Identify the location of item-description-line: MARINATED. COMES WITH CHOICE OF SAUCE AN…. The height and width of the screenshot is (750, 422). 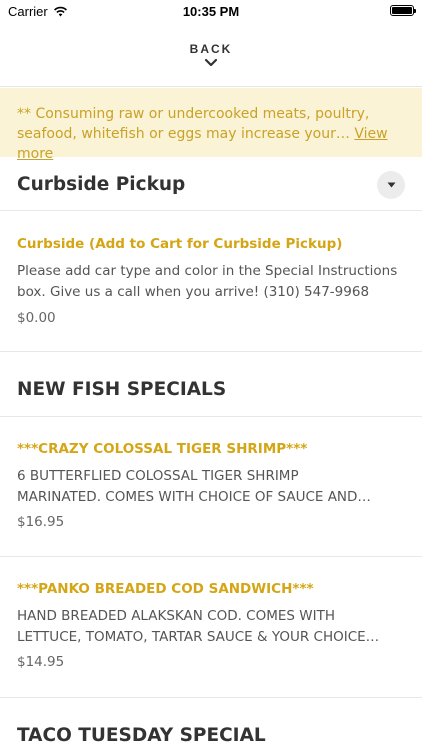
(194, 496).